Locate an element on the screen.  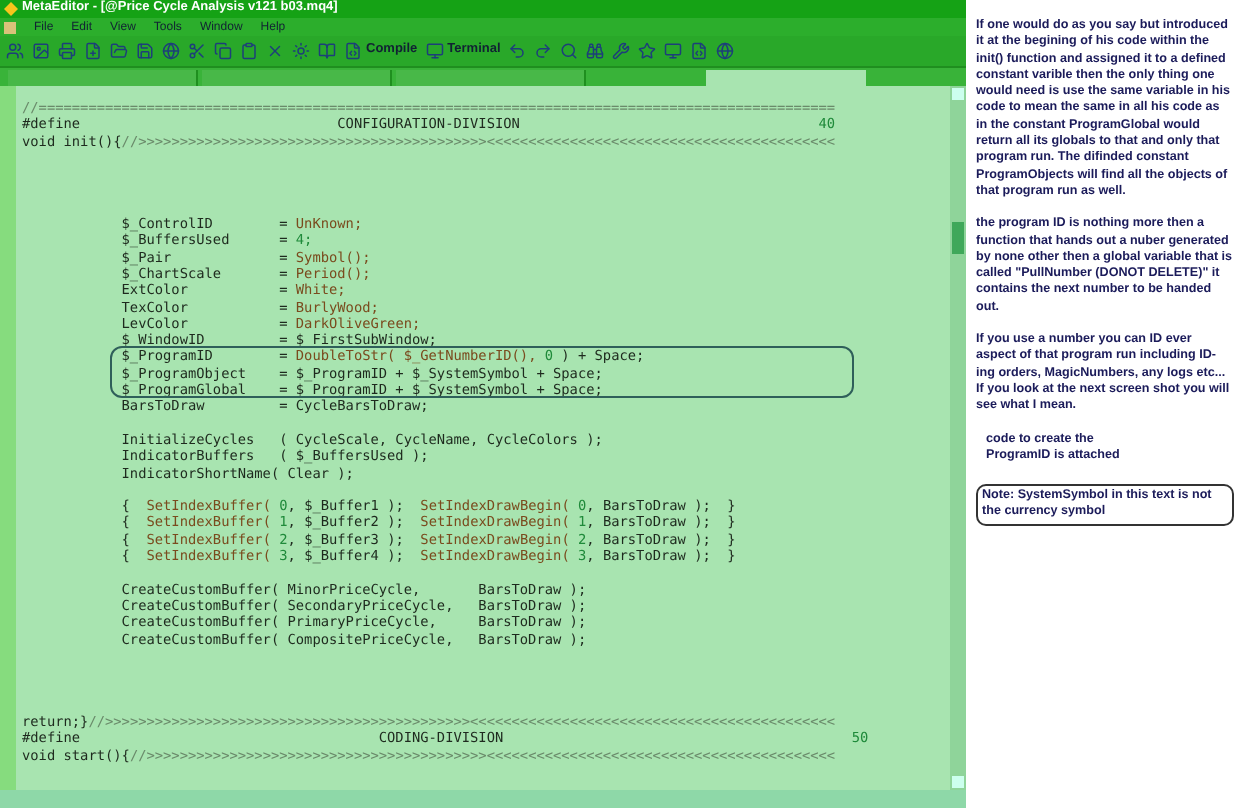
sun-icon is located at coordinates (301, 51).